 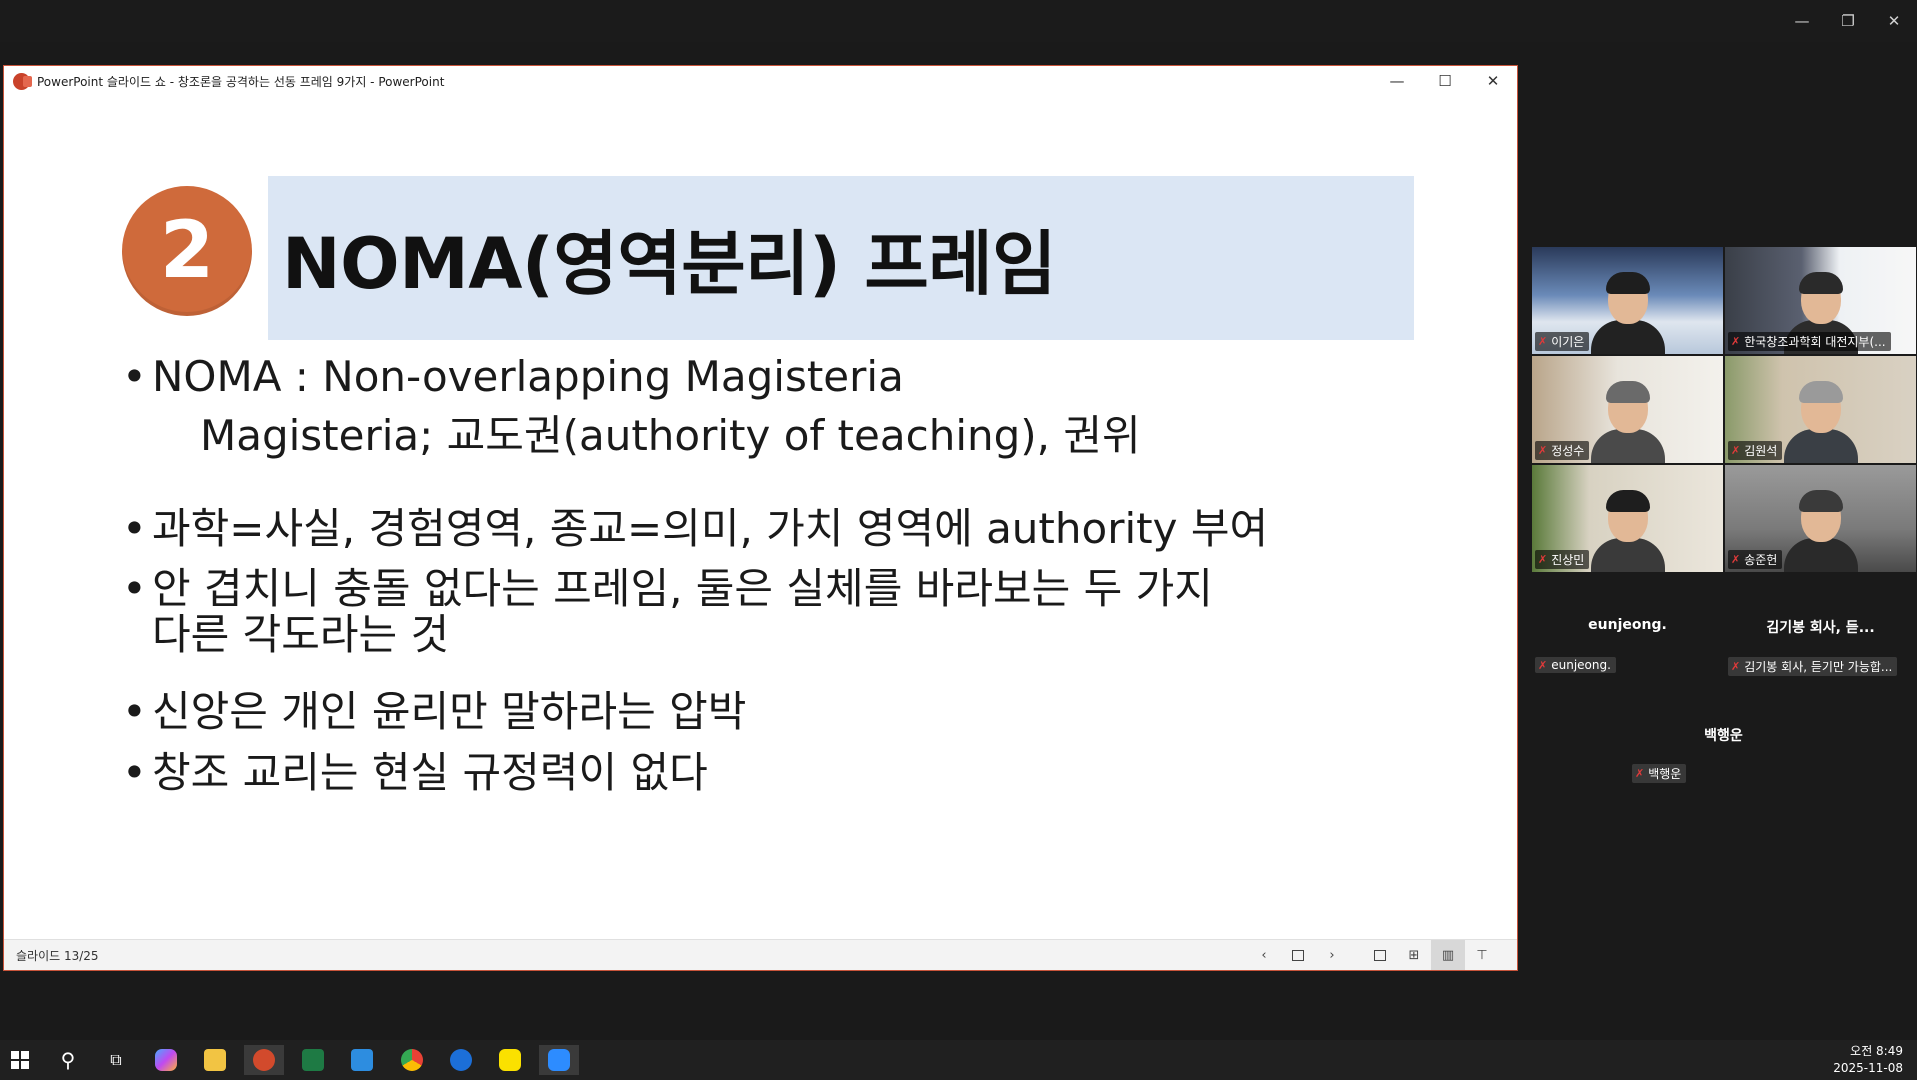 I want to click on powerpoint-window-controls: — ☐ ✕, so click(x=1445, y=81).